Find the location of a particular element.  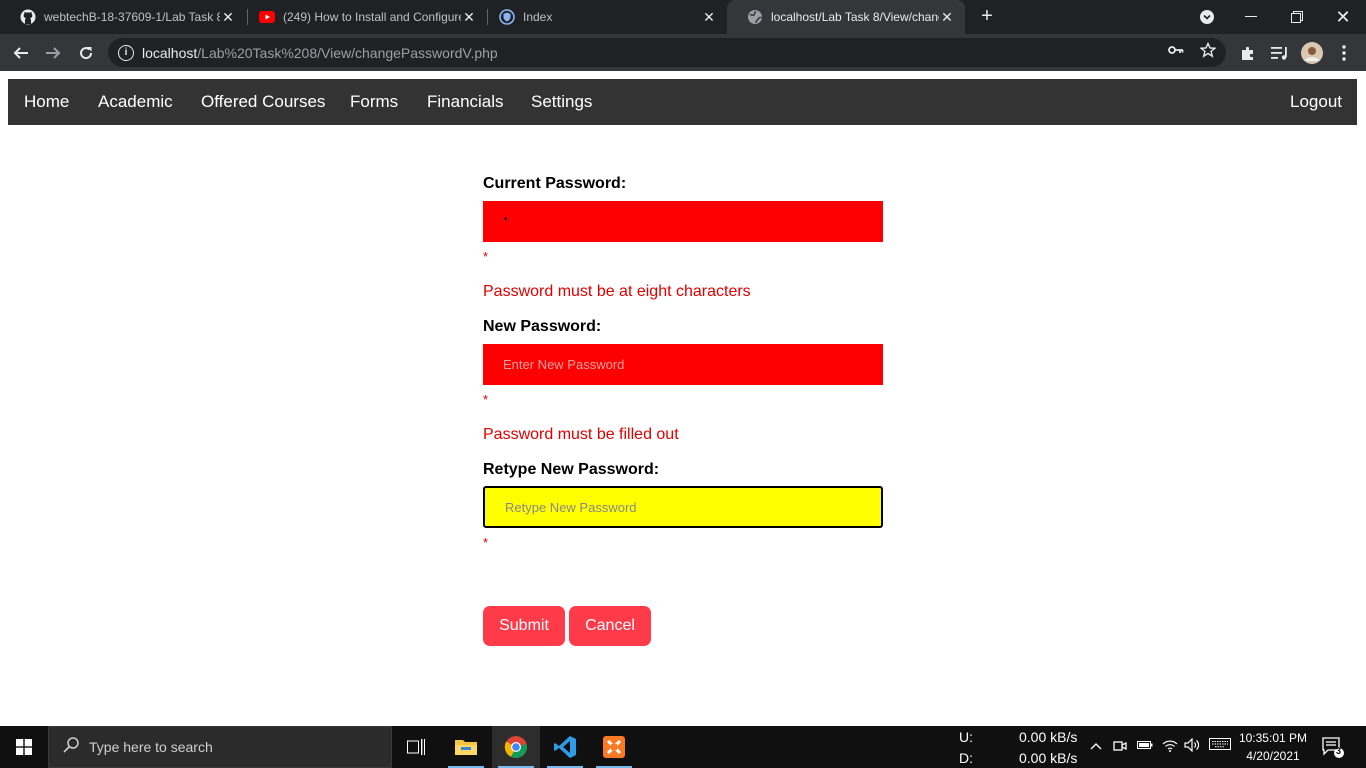

download-rate: 0.00 kB/s is located at coordinates (1048, 758).